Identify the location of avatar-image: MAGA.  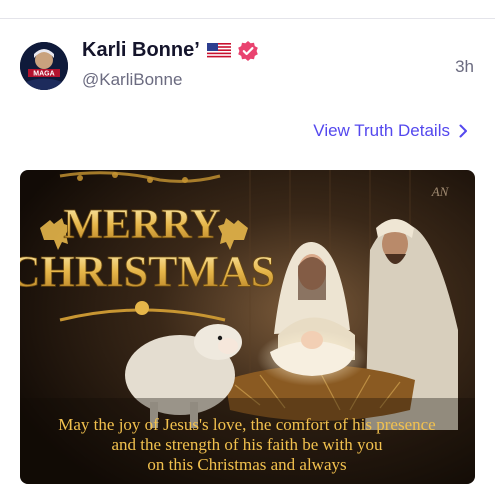
(44, 66).